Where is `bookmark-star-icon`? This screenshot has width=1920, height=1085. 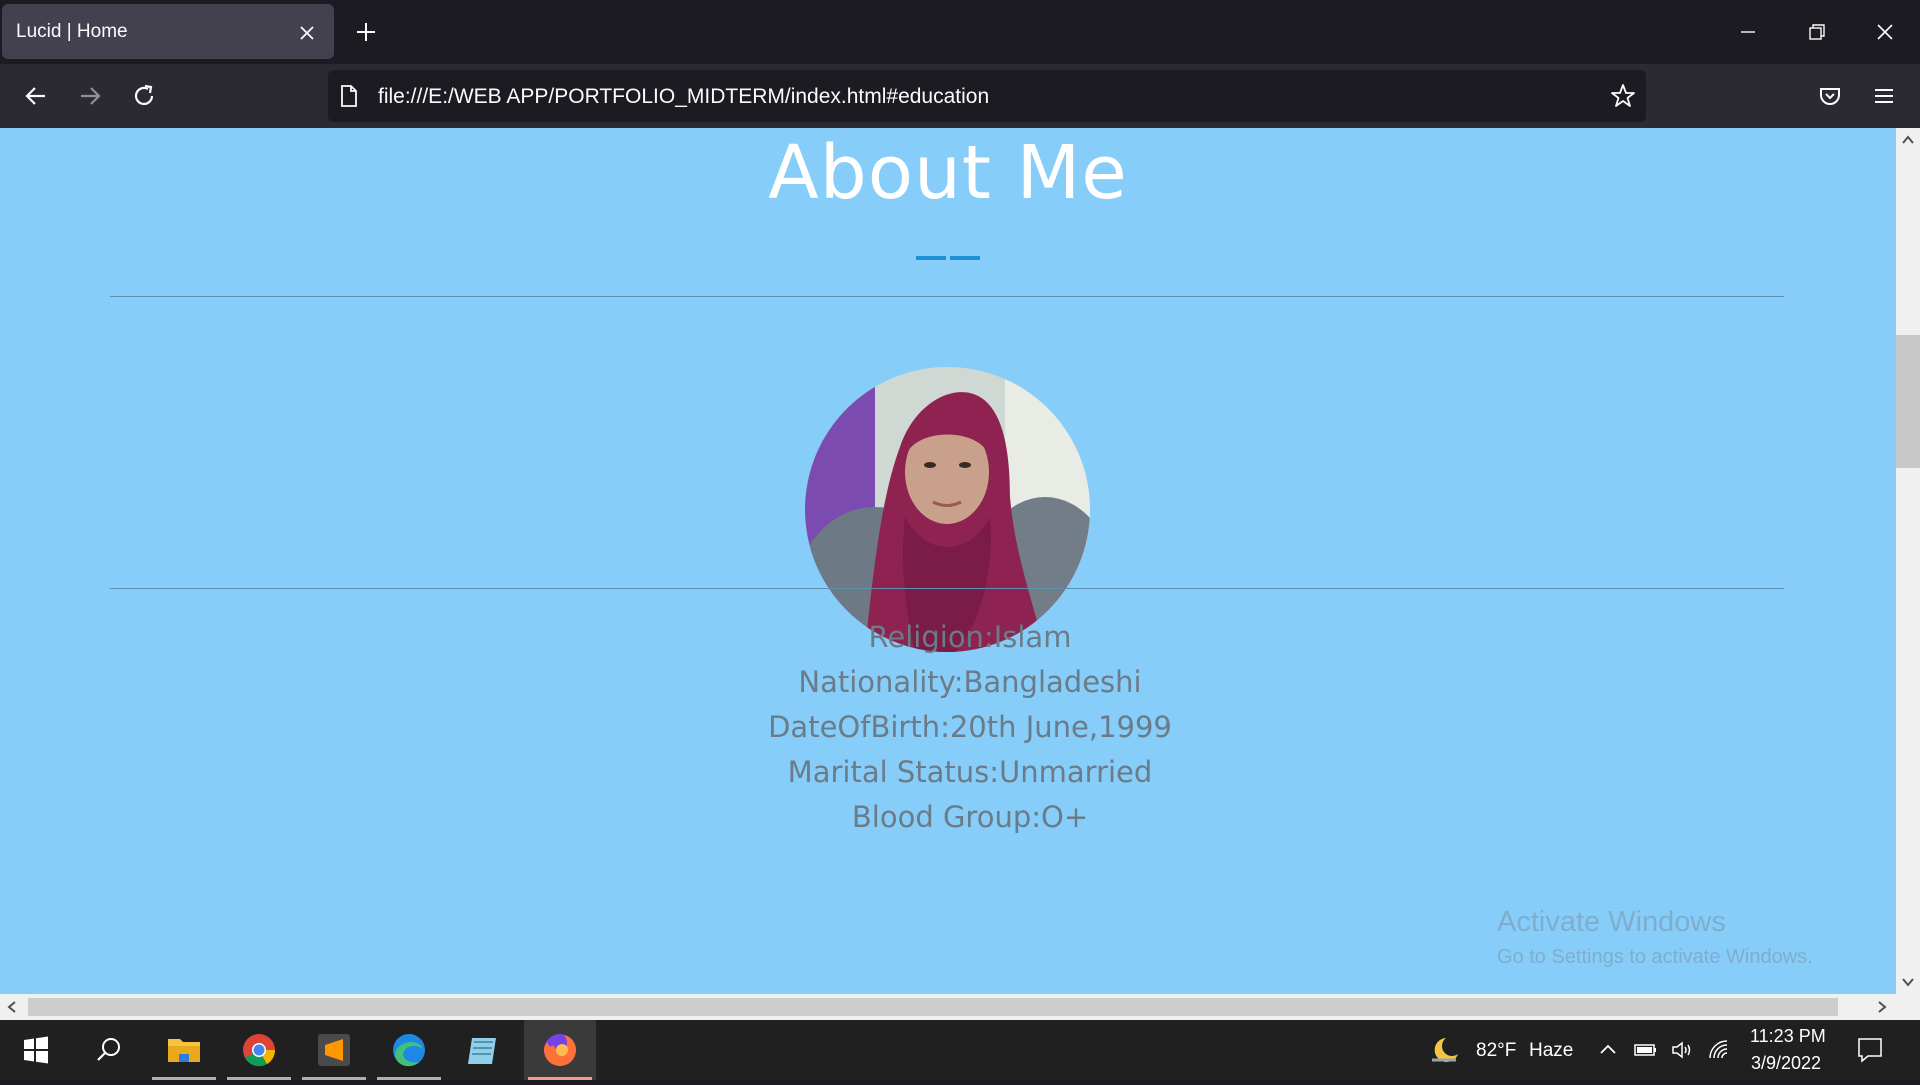
bookmark-star-icon is located at coordinates (1623, 96).